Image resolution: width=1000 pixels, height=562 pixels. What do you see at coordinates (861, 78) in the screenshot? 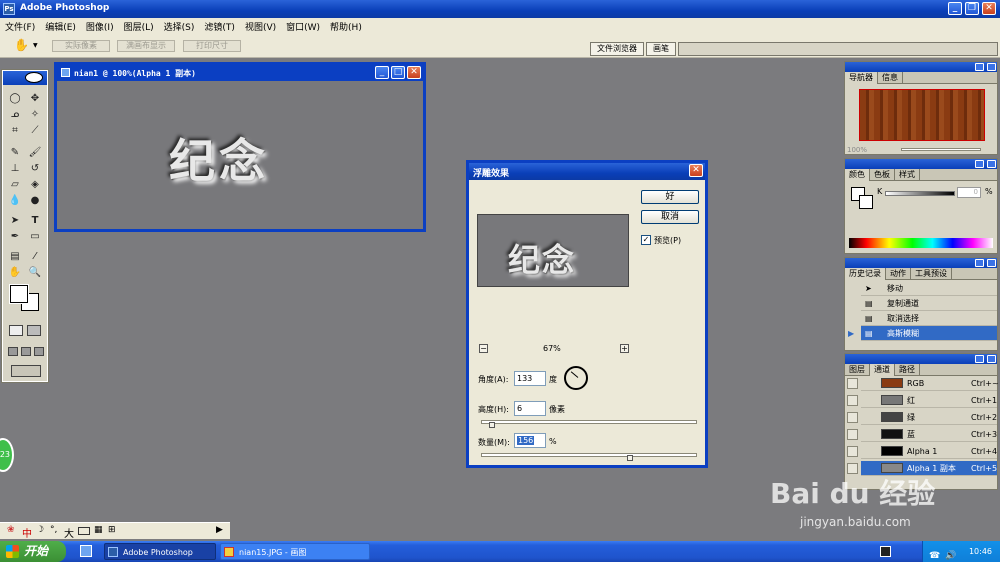
I see `tab-navigator: 导航器` at bounding box center [861, 78].